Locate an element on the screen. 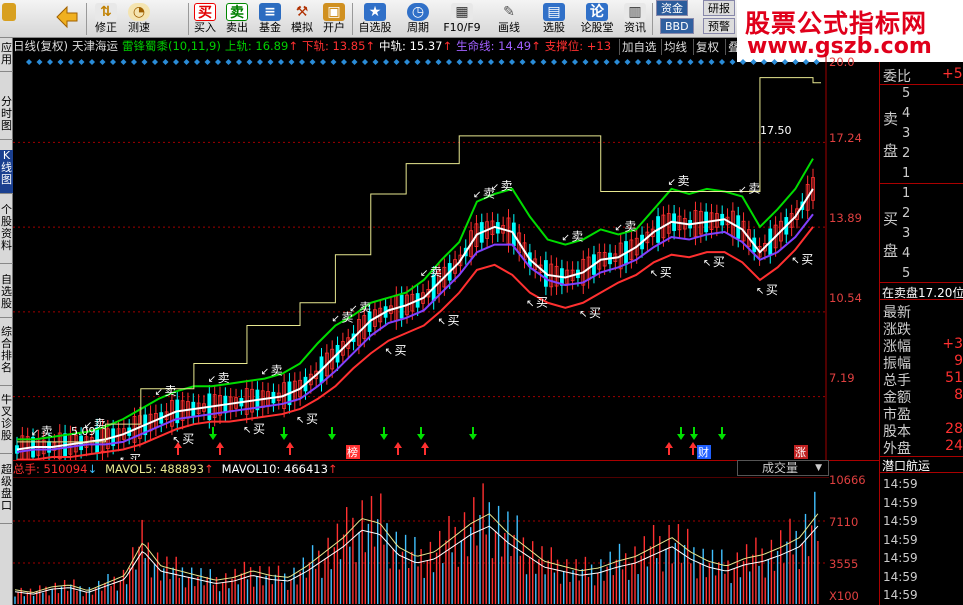 The height and width of the screenshot is (605, 963). volume-indicator-select: 成交量 ▼ is located at coordinates (783, 468).